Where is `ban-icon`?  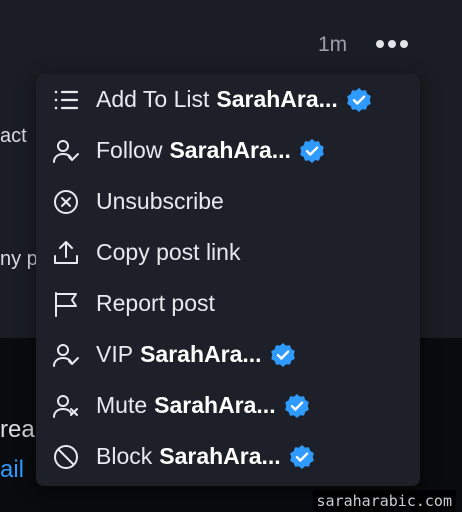 ban-icon is located at coordinates (66, 456).